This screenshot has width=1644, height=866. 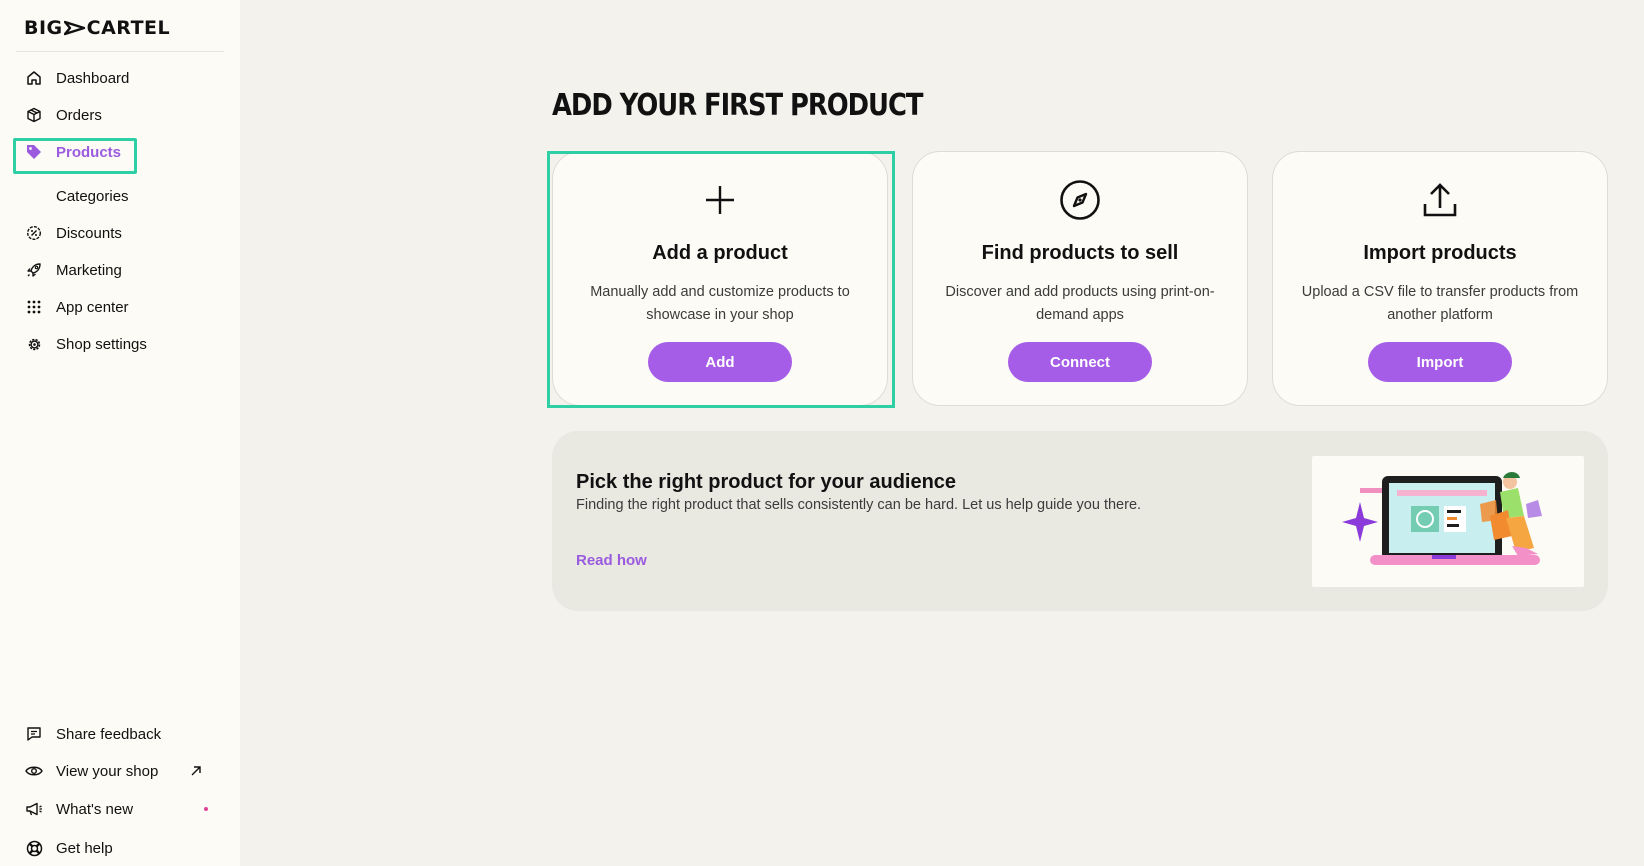 I want to click on sidebar-item-label: Categories, so click(x=92, y=196).